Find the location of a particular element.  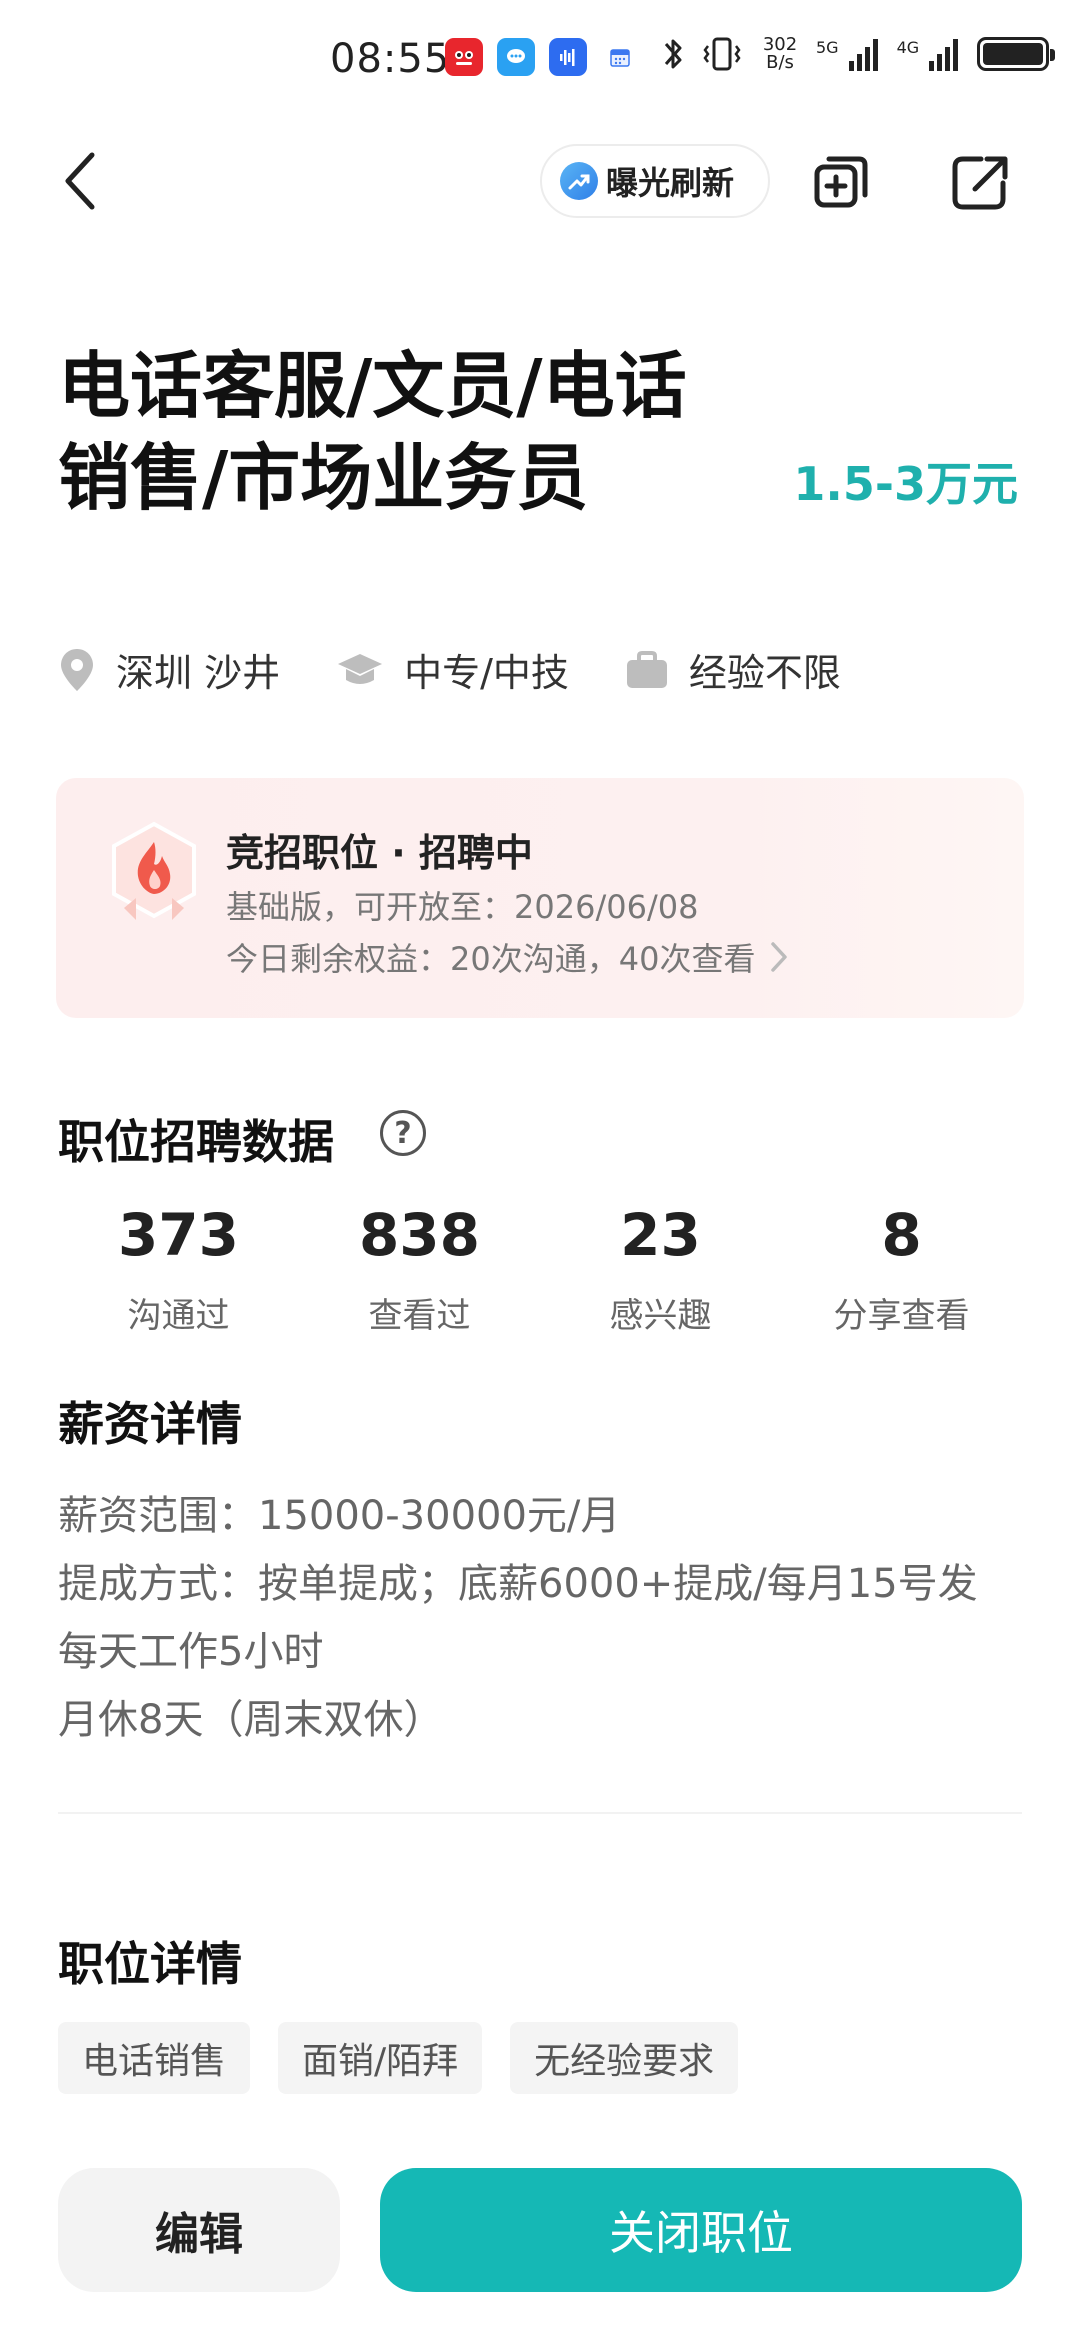

experience-item: 经验不限 is located at coordinates (733, 669).